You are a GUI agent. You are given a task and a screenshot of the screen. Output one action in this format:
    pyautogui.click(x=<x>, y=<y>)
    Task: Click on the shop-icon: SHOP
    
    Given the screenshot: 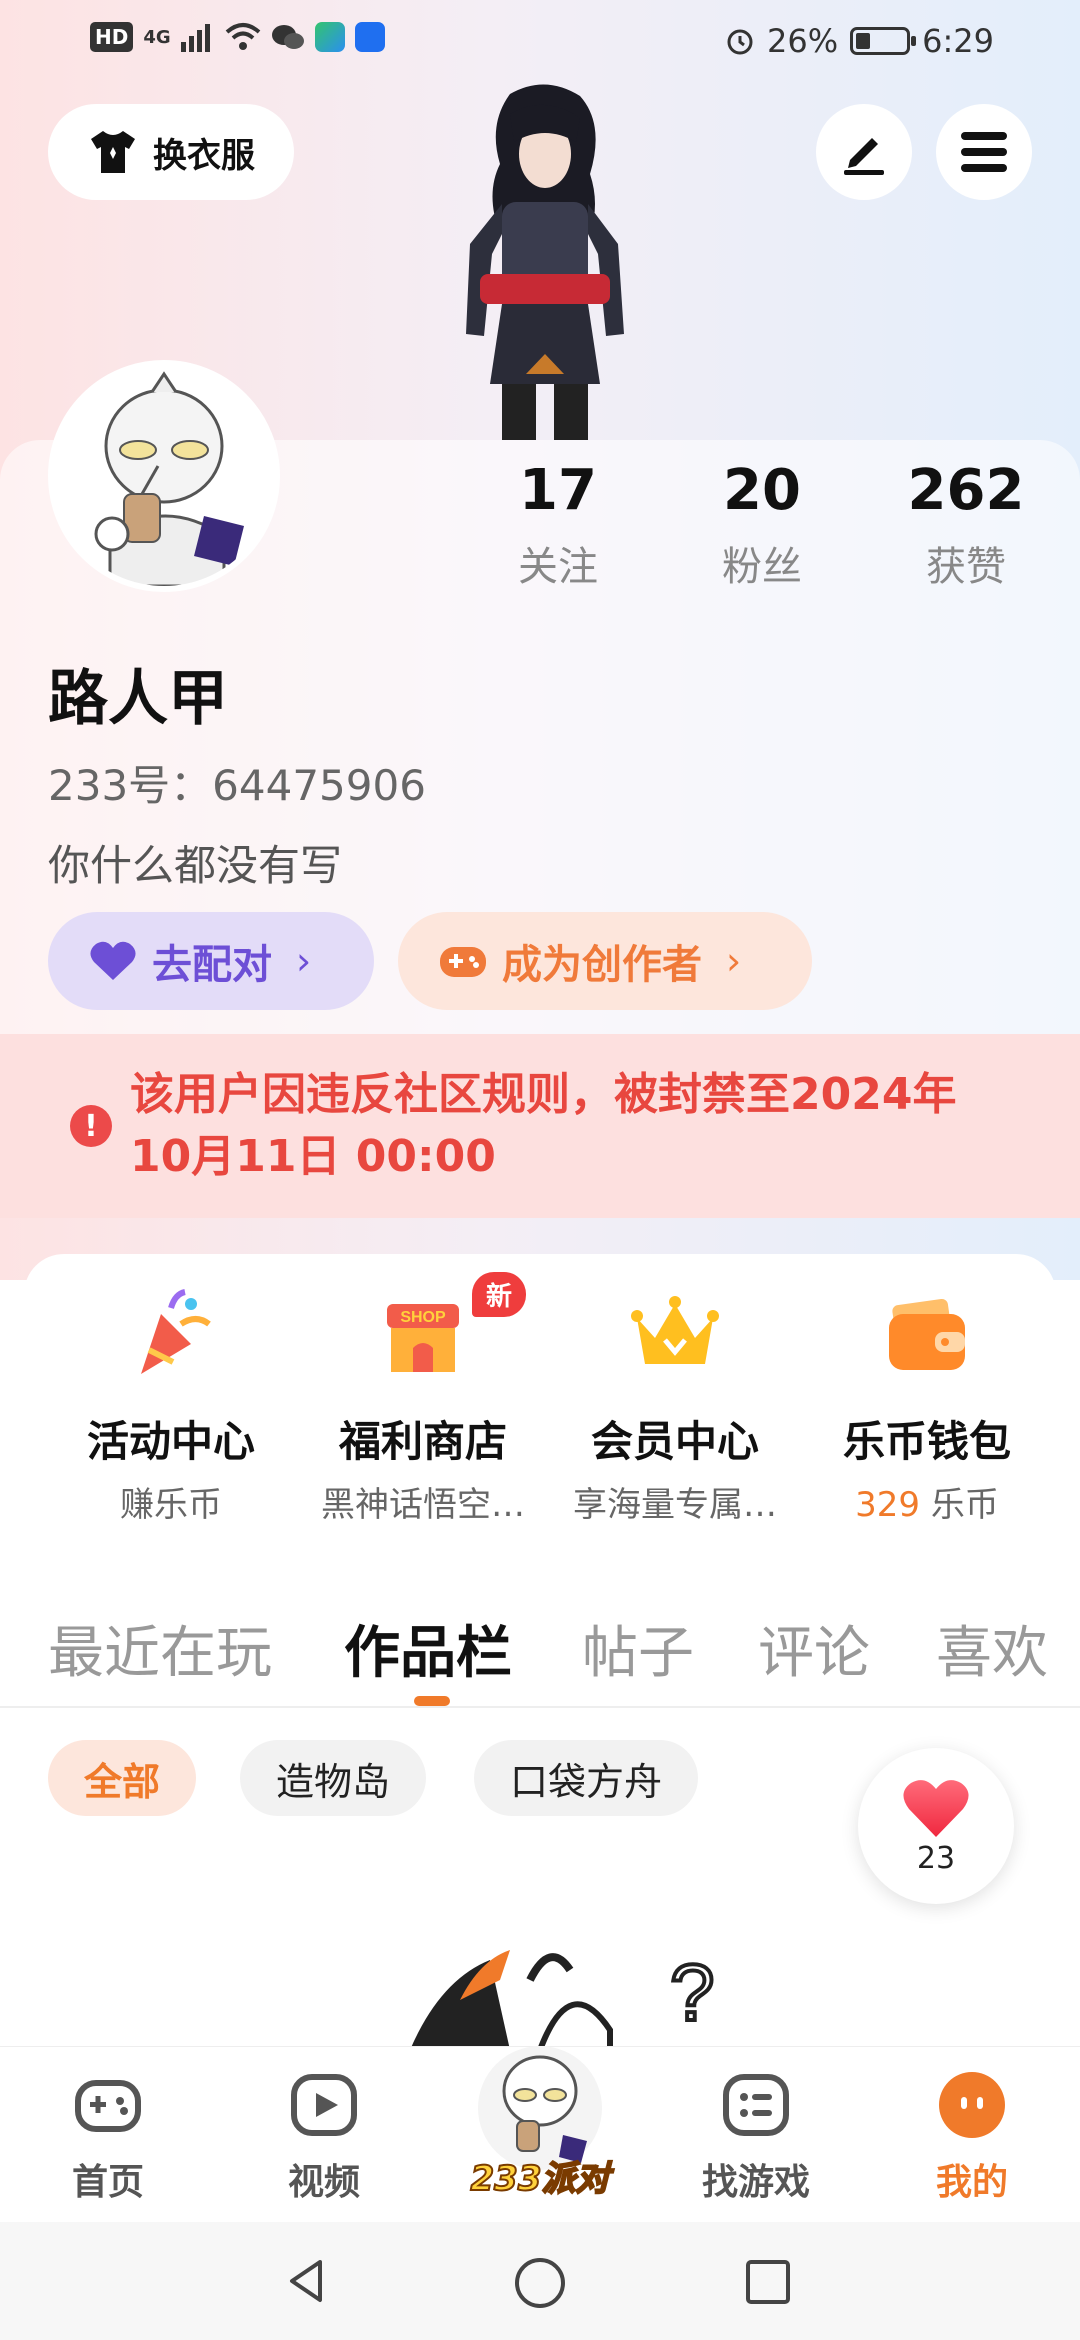 What is the action you would take?
    pyautogui.click(x=423, y=1338)
    